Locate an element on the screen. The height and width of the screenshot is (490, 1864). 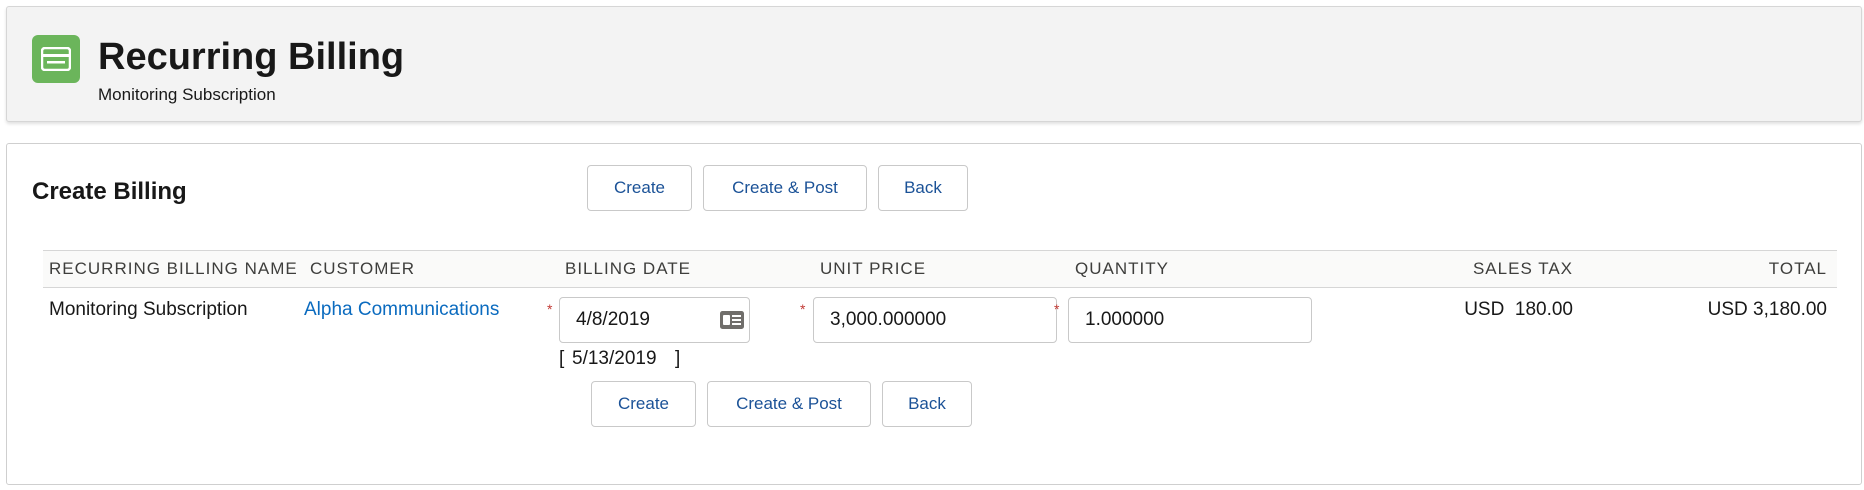
create-post-button-bottom: Create & Post is located at coordinates (789, 404).